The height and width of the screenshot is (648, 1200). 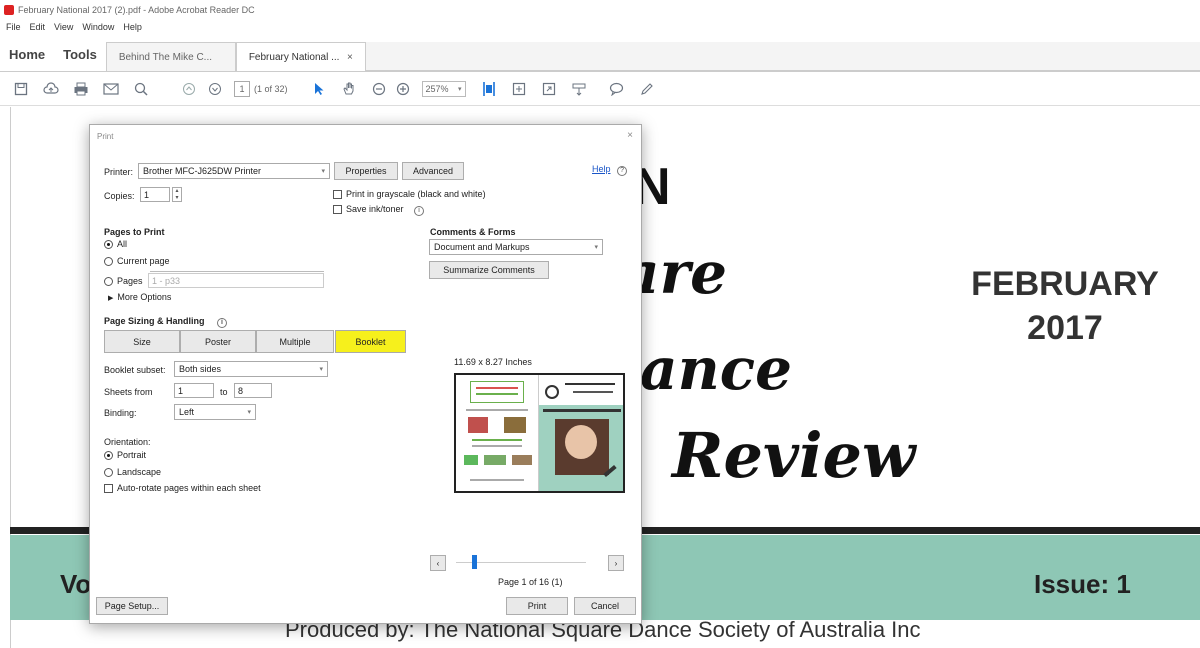 What do you see at coordinates (337, 210) in the screenshot?
I see `save-ink-checkbox` at bounding box center [337, 210].